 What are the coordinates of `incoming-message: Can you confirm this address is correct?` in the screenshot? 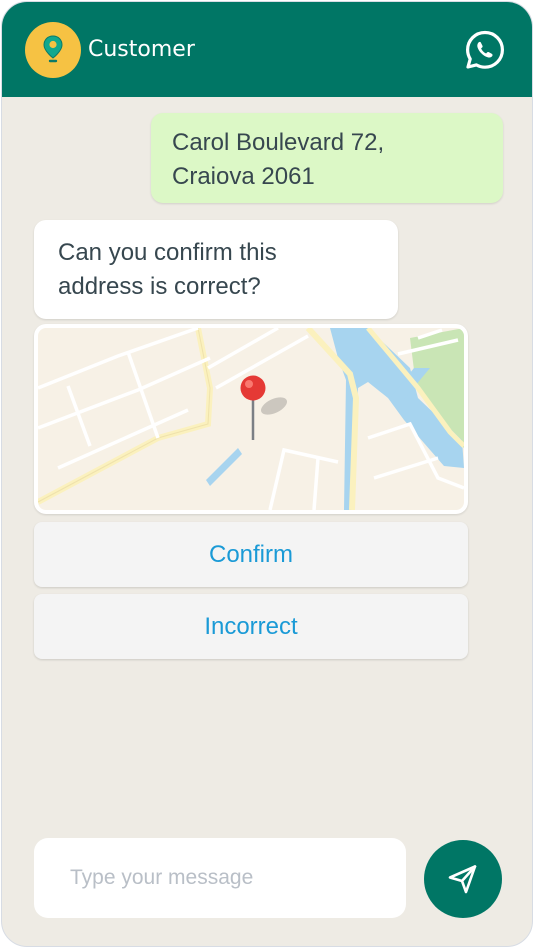 It's located at (216, 269).